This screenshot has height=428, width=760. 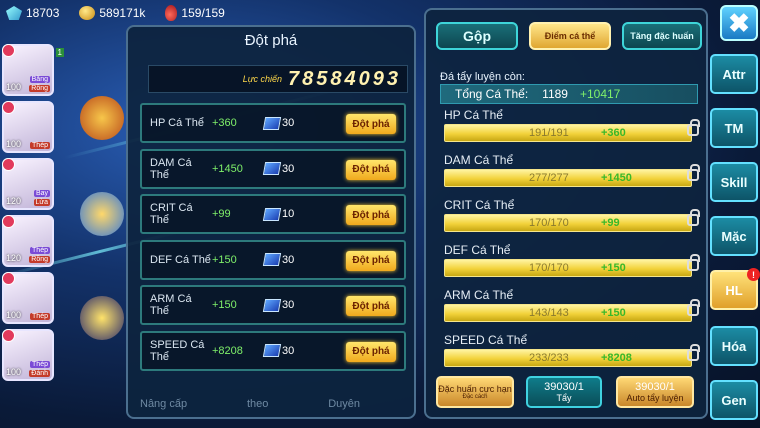 I want to click on tab-individual-points: Điểm cá thể, so click(x=570, y=36).